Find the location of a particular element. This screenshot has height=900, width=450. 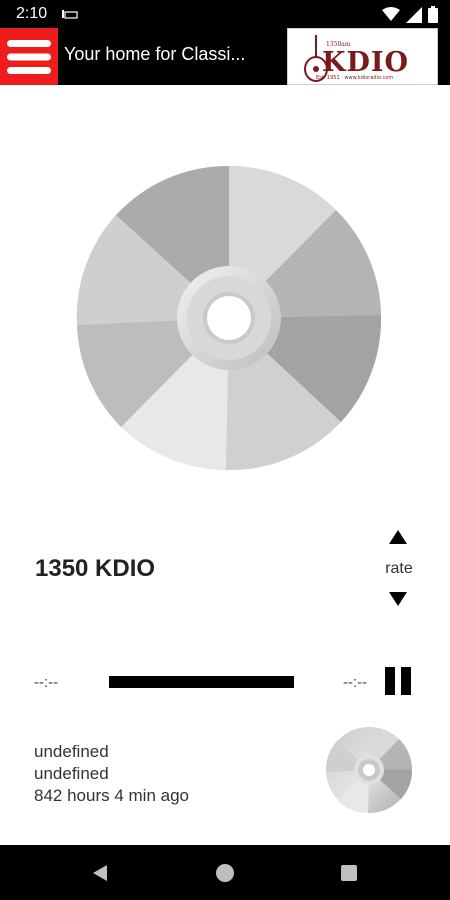

back-icon is located at coordinates (100, 873).